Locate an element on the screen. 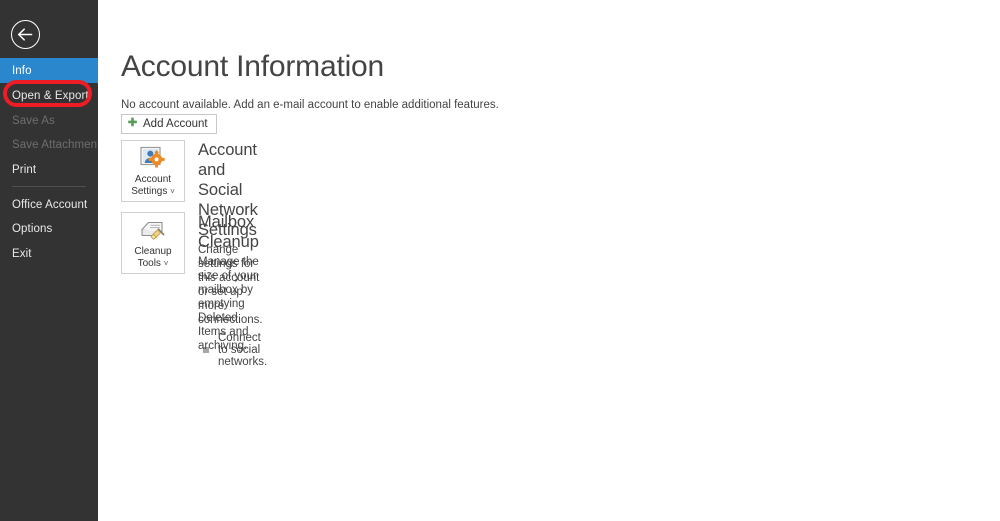 Image resolution: width=1000 pixels, height=521 pixels. cleanup-tools-icon is located at coordinates (153, 231).